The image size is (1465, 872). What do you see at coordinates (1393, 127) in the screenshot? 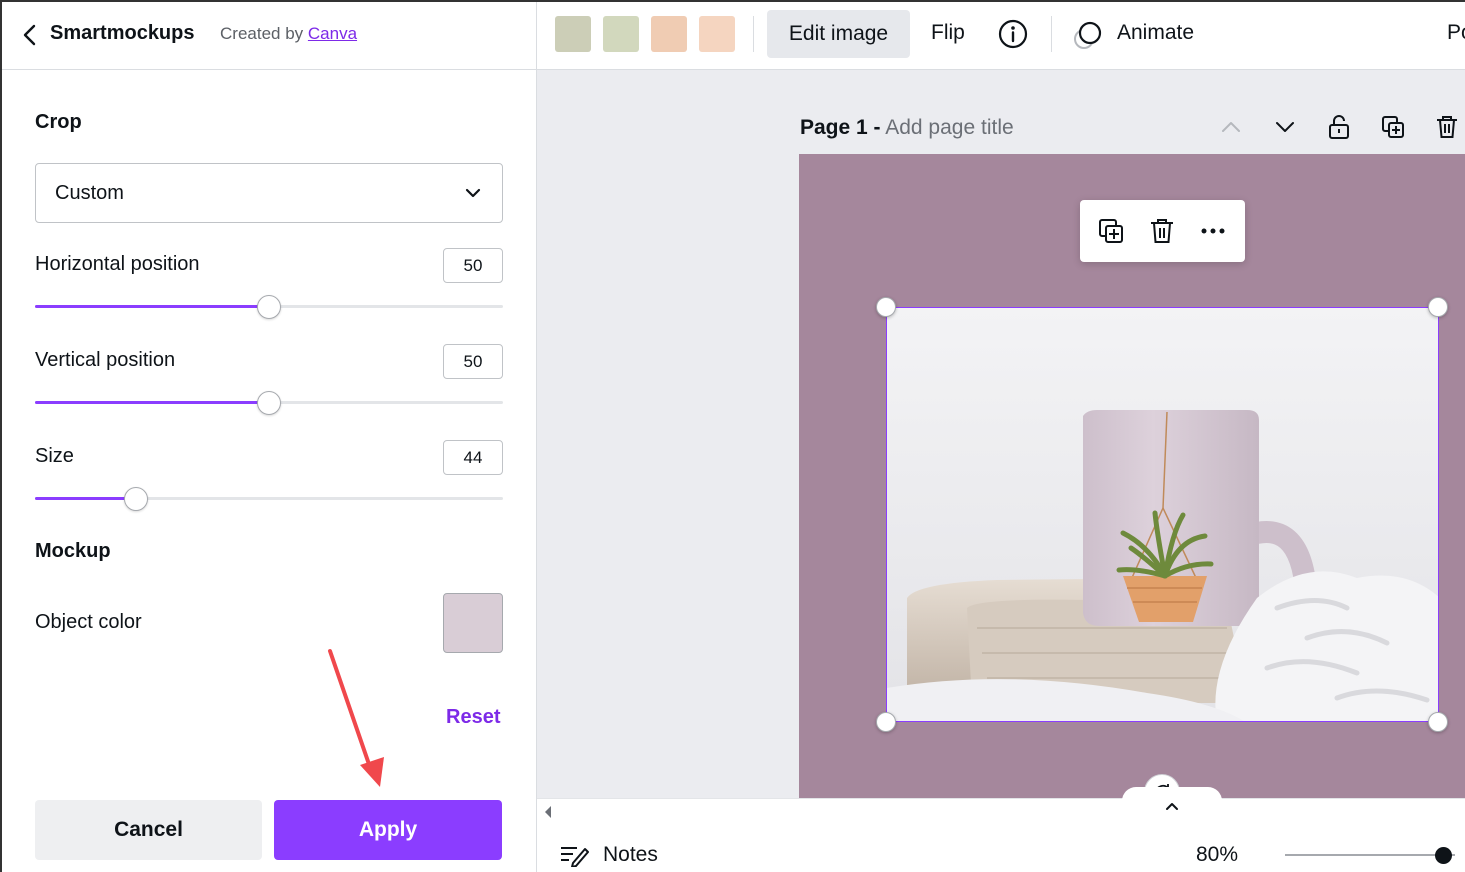
I see `duplicate-page-icon` at bounding box center [1393, 127].